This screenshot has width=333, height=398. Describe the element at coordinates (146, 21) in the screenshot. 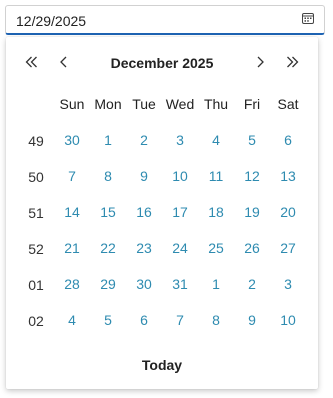

I see `date-input-field` at that location.